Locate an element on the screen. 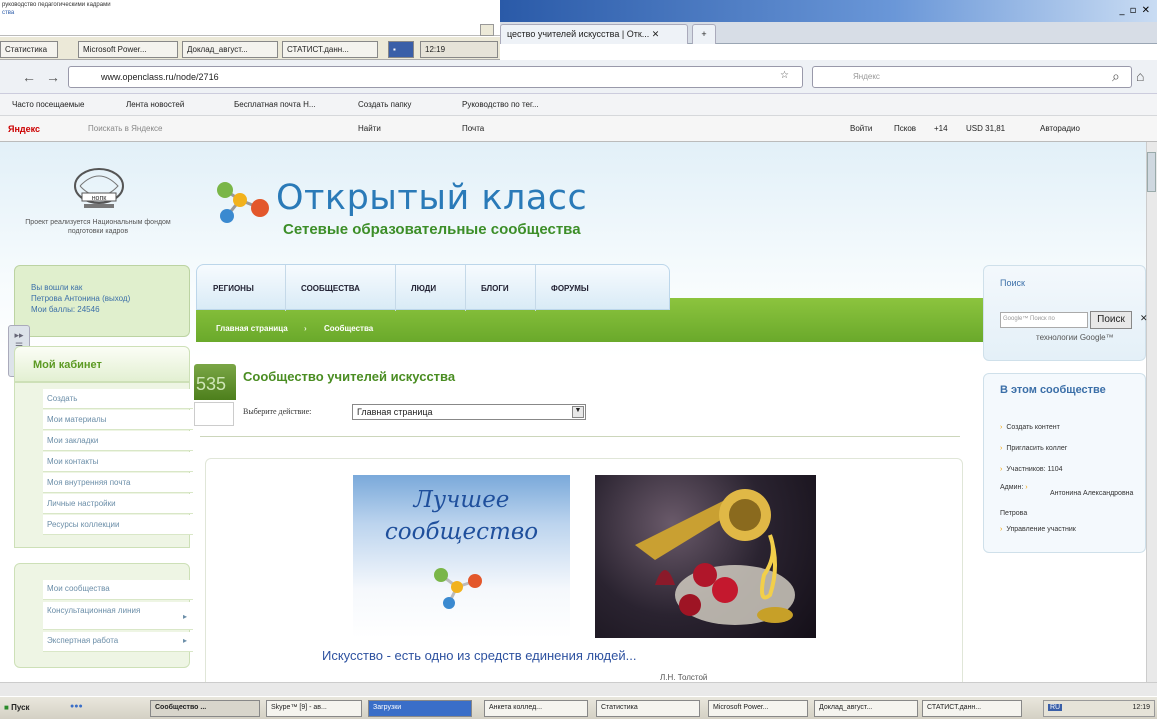 The height and width of the screenshot is (719, 1157). yandex-mail-button: Почта is located at coordinates (473, 128).